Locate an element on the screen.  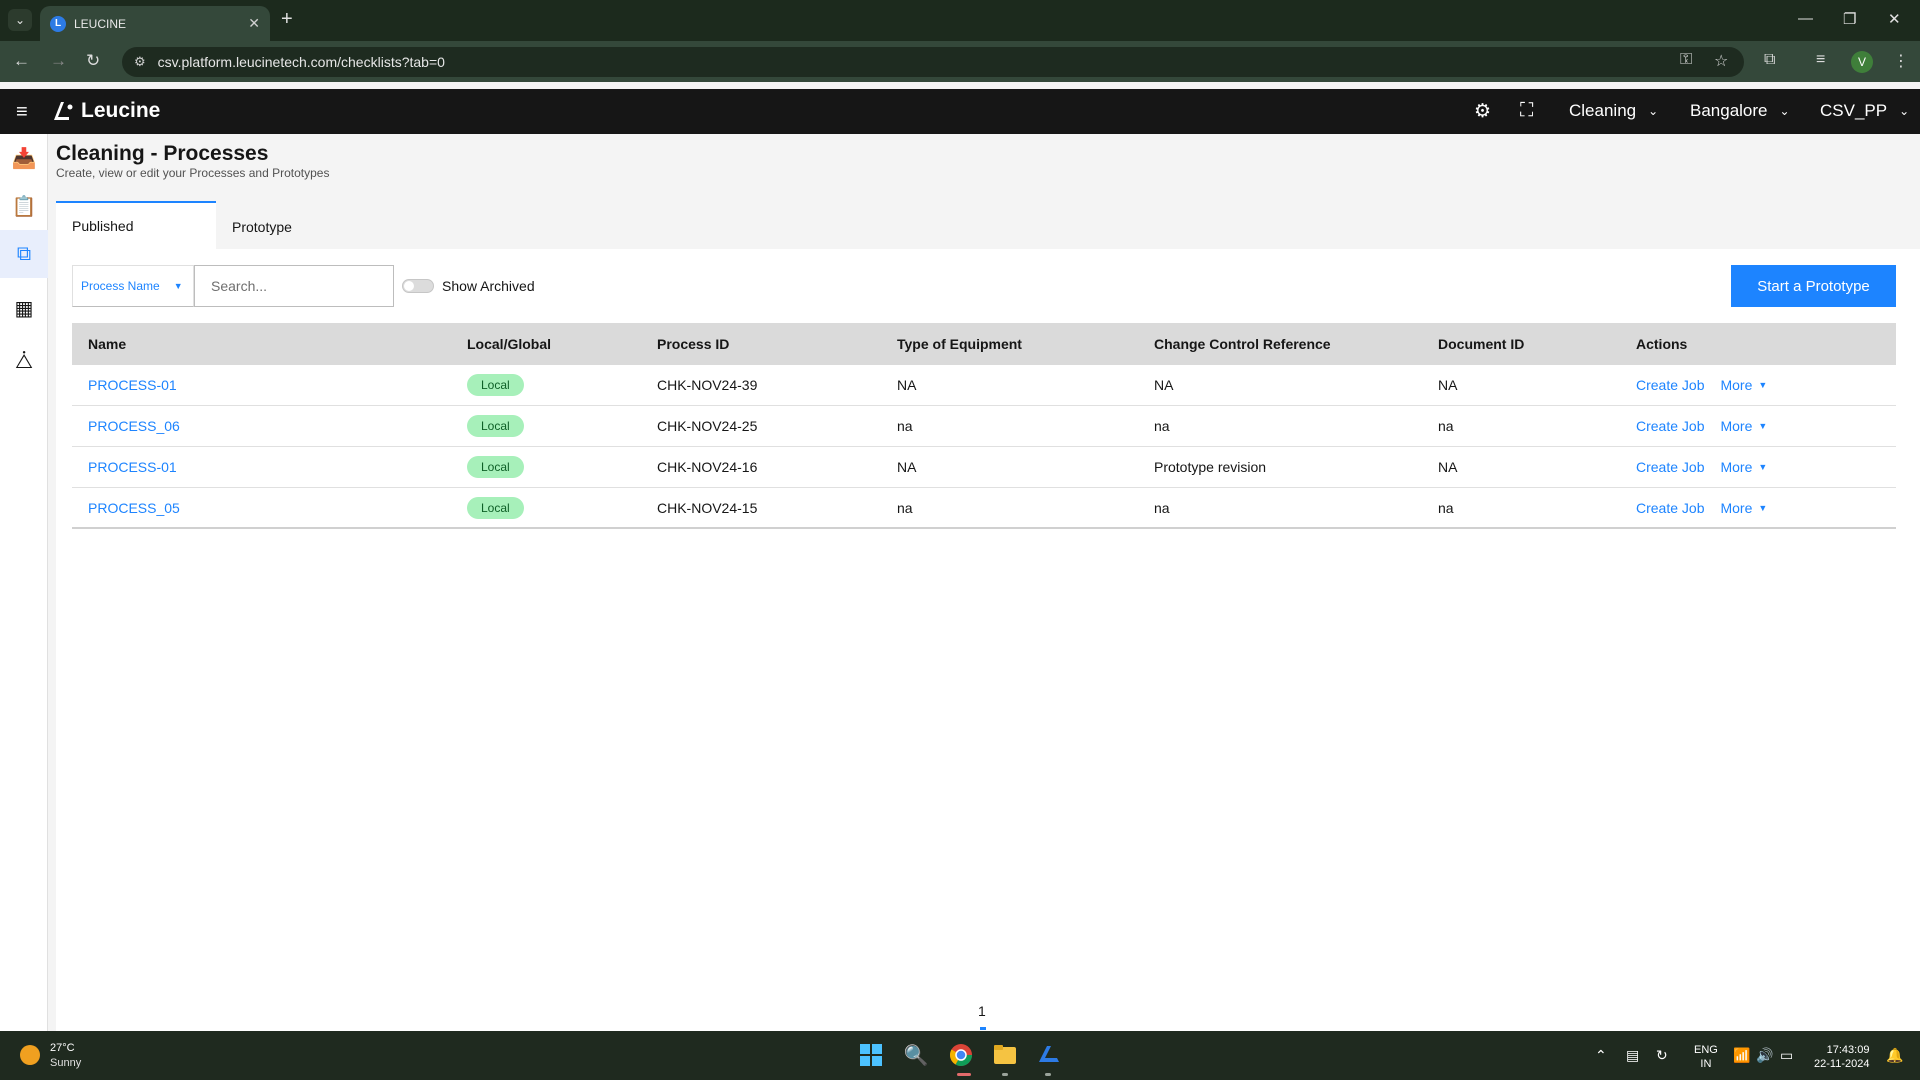
filter-field-select: Process Name ▼ is located at coordinates (133, 286).